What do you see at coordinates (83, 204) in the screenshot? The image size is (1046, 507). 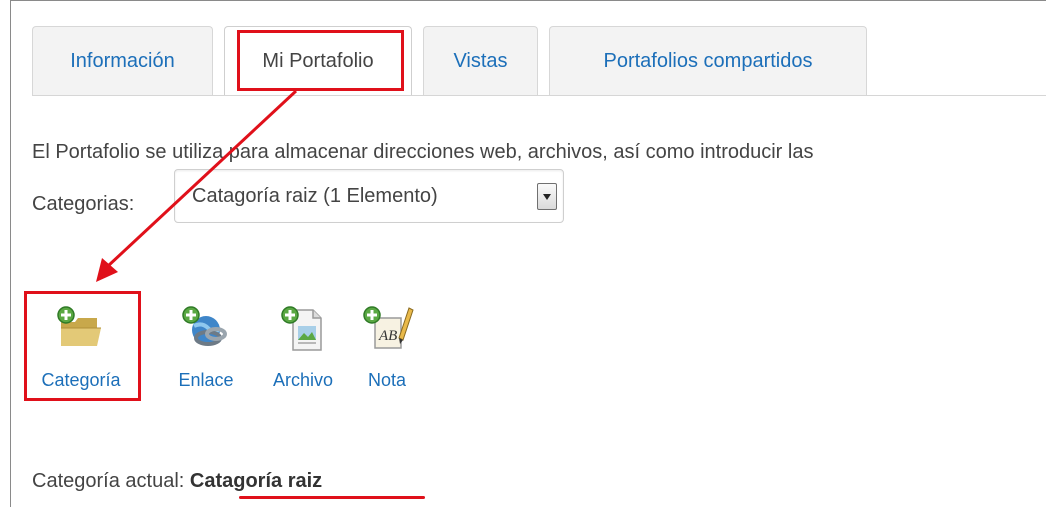 I see `categories-label: Categorias:` at bounding box center [83, 204].